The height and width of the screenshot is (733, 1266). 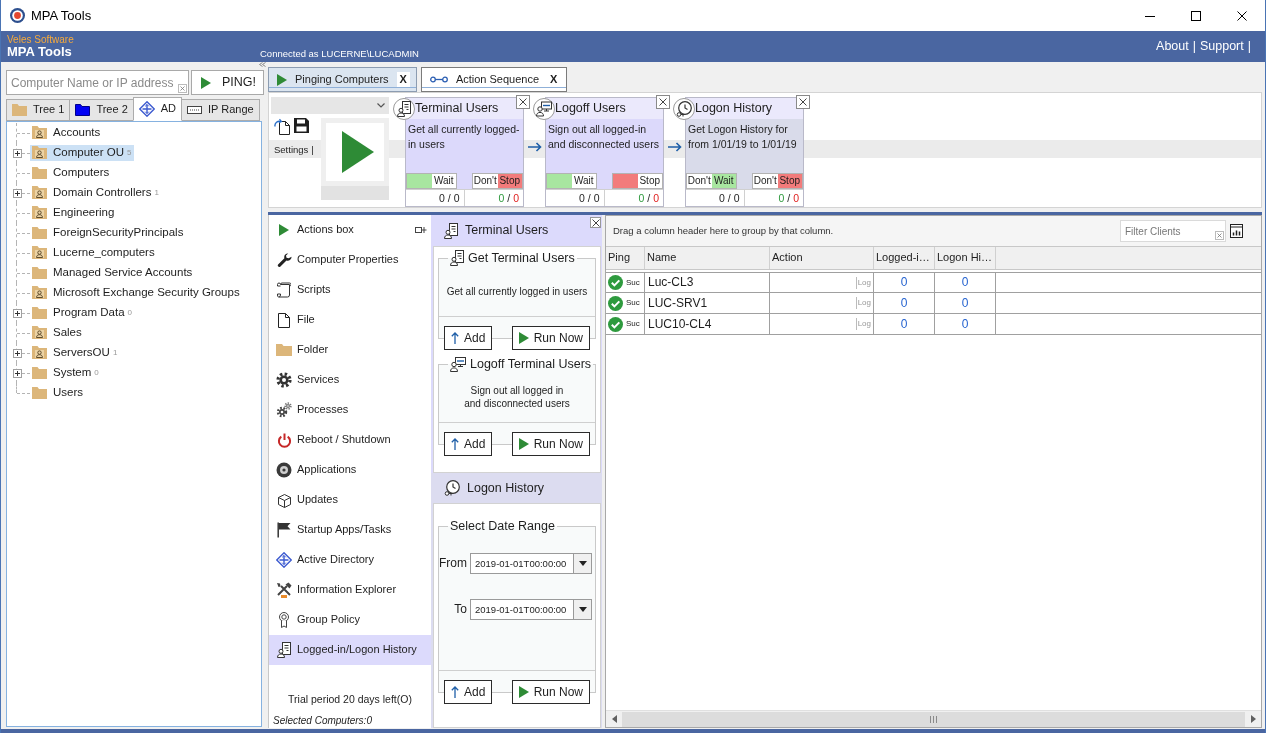 I want to click on new-file-icon, so click(x=282, y=126).